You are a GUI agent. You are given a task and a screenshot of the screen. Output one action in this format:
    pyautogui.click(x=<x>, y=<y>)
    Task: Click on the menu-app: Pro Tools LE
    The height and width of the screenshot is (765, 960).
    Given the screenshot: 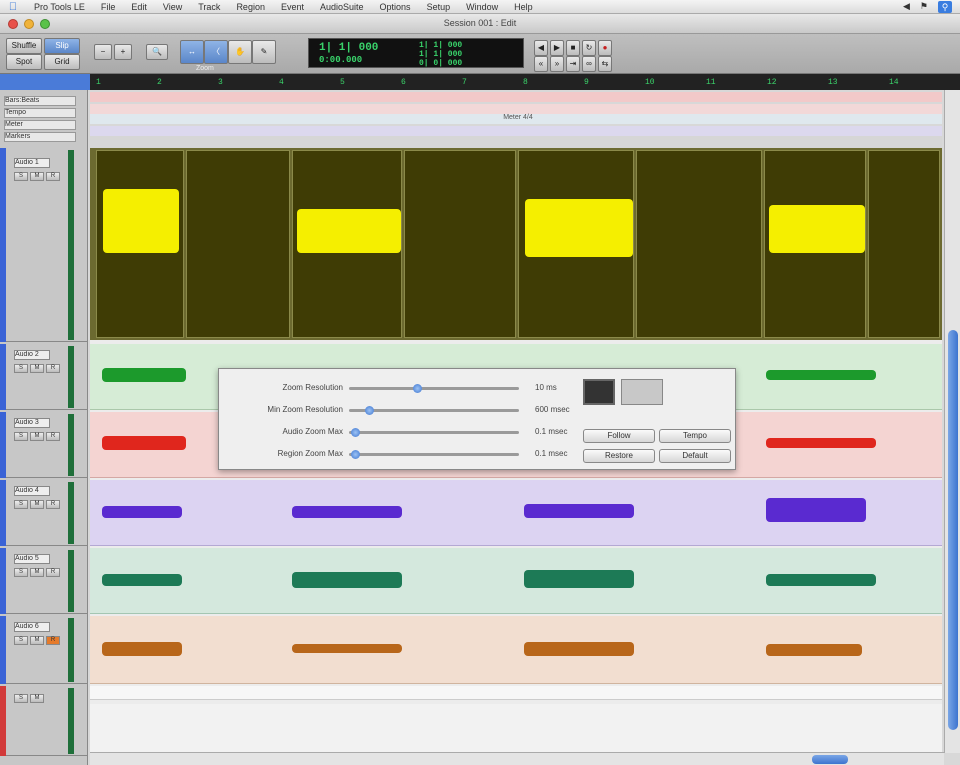 What is the action you would take?
    pyautogui.click(x=59, y=7)
    